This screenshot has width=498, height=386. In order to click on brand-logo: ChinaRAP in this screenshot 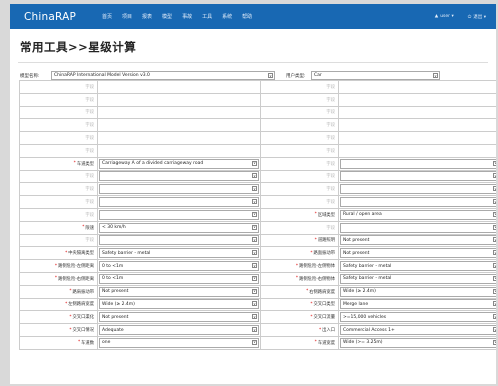, I will do `click(63, 17)`.